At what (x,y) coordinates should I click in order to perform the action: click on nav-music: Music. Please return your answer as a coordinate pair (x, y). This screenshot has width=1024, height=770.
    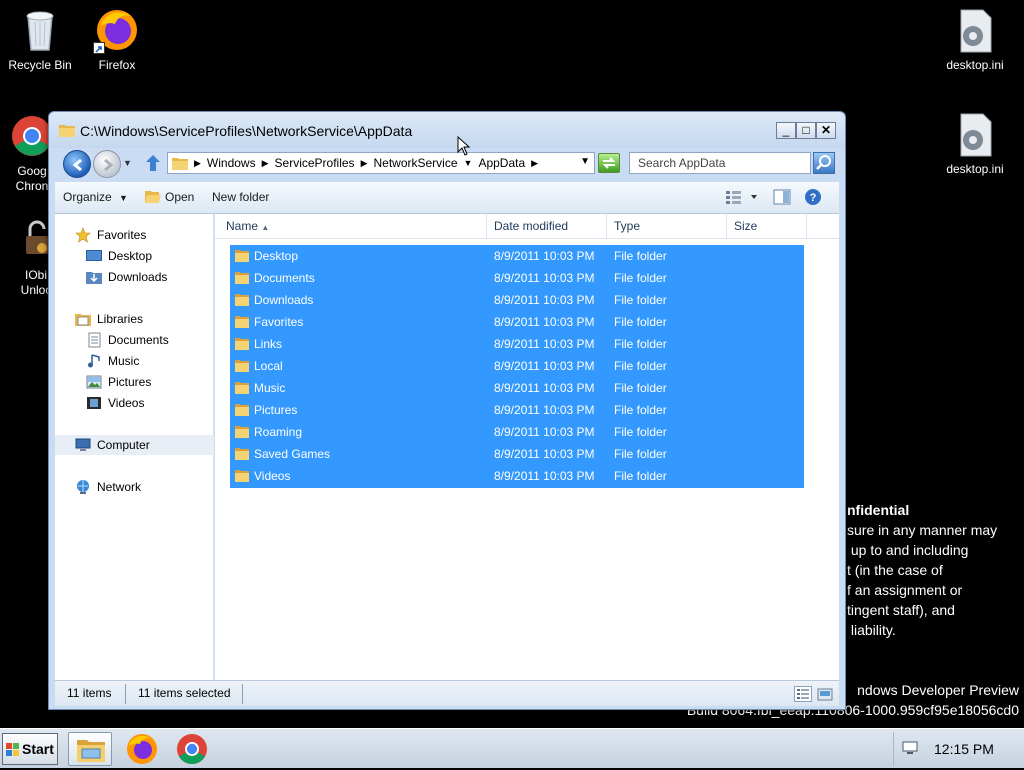
    Looking at the image, I should click on (134, 361).